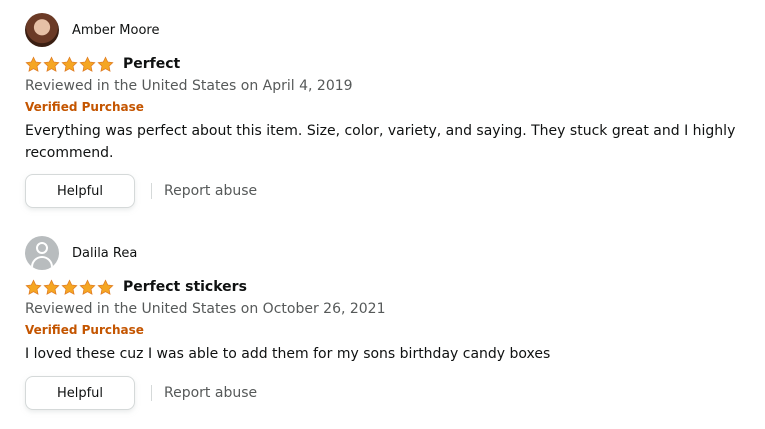 This screenshot has width=765, height=429. Describe the element at coordinates (115, 30) in the screenshot. I see `reviewer-name: Amber Moore` at that location.